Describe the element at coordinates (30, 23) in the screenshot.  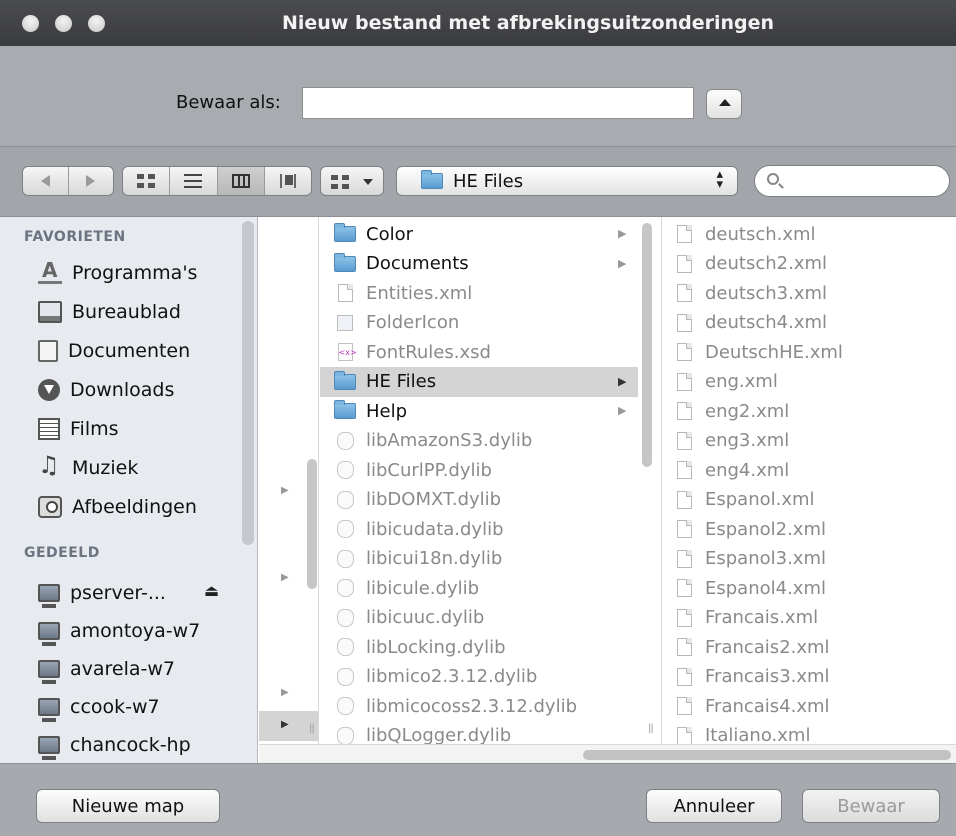
I see `close-button` at that location.